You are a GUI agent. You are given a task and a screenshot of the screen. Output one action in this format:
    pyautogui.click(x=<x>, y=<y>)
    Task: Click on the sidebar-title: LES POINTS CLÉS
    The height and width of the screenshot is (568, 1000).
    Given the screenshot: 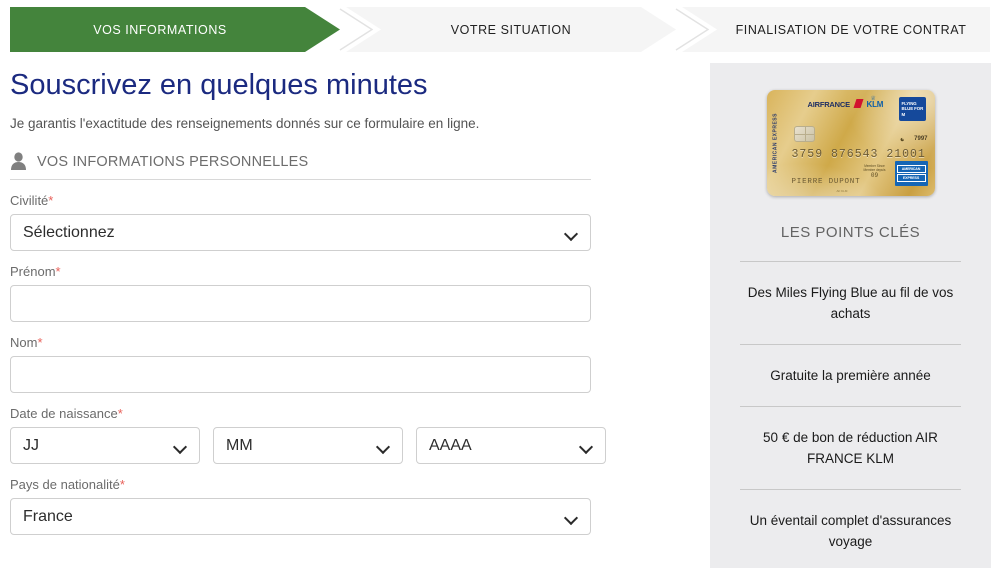 What is the action you would take?
    pyautogui.click(x=850, y=232)
    